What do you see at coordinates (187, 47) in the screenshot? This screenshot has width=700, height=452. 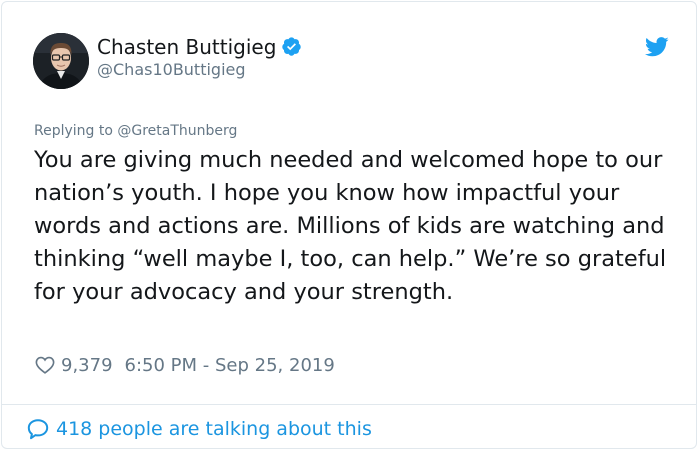 I see `display-name-text: Chasten Buttigieg` at bounding box center [187, 47].